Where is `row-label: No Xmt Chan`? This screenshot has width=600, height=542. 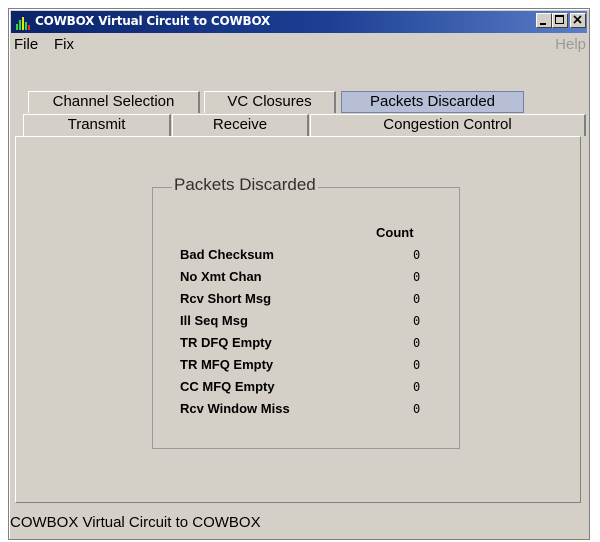
row-label: No Xmt Chan is located at coordinates (221, 276).